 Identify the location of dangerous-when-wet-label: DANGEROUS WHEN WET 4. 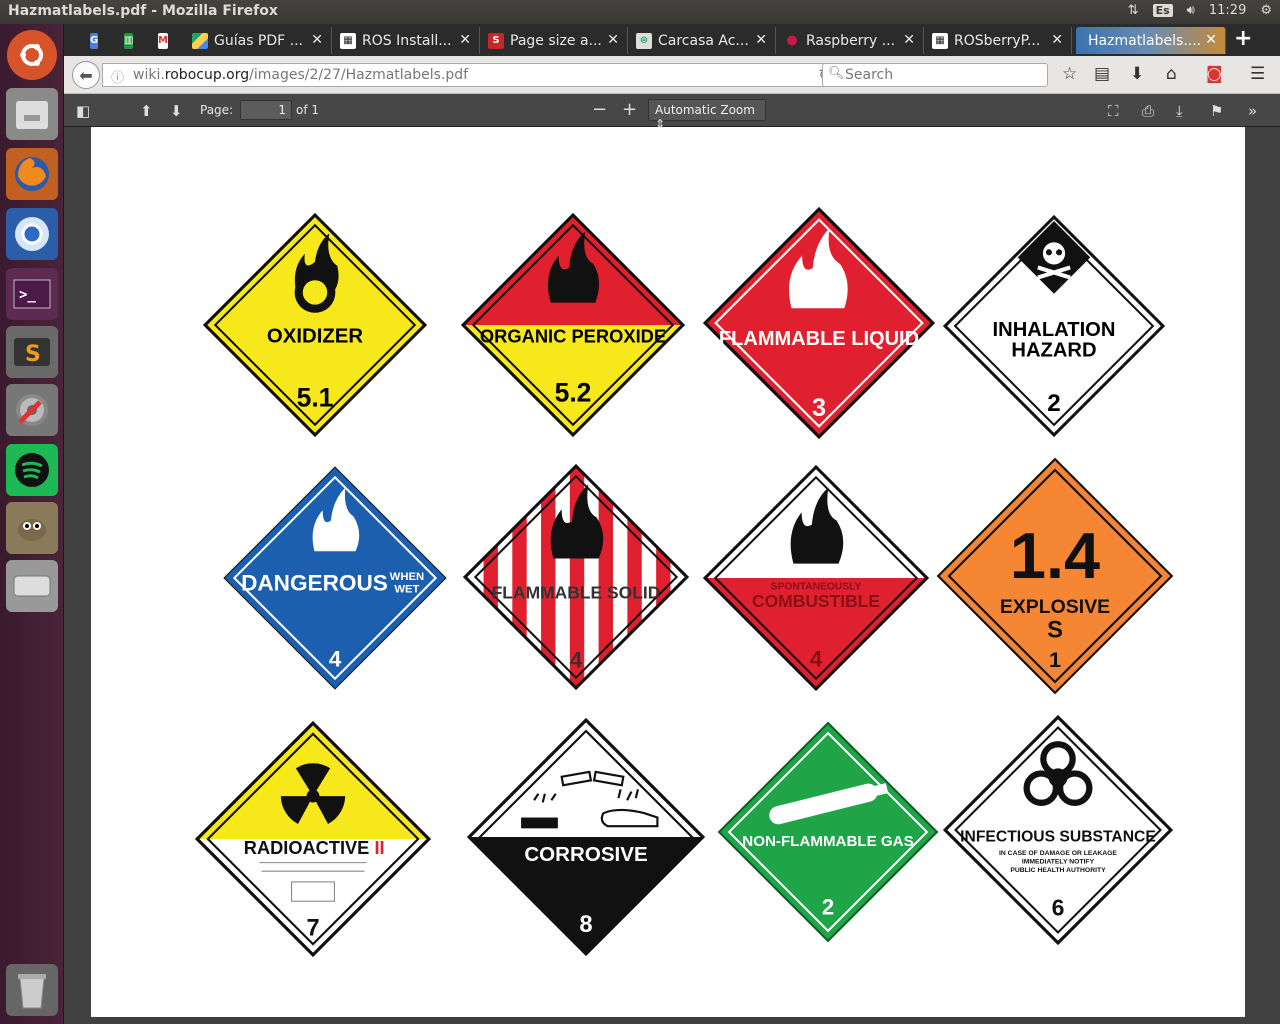
(335, 578).